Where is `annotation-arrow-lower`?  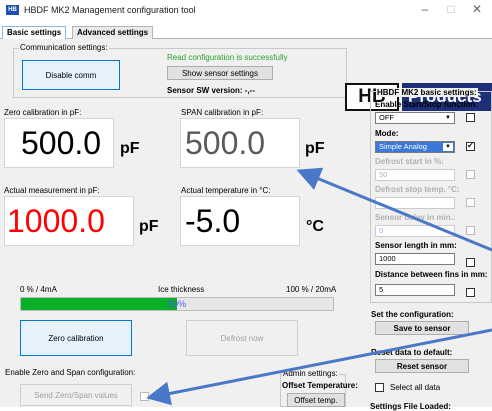
annotation-arrow-lower is located at coordinates (319, 367).